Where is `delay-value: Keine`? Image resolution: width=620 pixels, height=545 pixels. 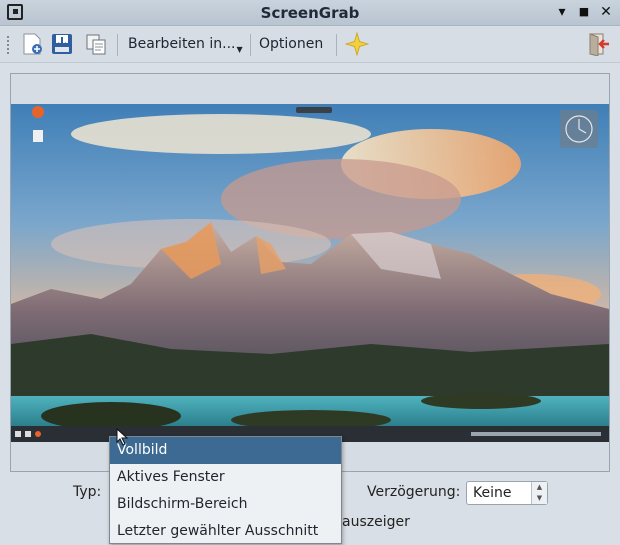 delay-value: Keine is located at coordinates (492, 493).